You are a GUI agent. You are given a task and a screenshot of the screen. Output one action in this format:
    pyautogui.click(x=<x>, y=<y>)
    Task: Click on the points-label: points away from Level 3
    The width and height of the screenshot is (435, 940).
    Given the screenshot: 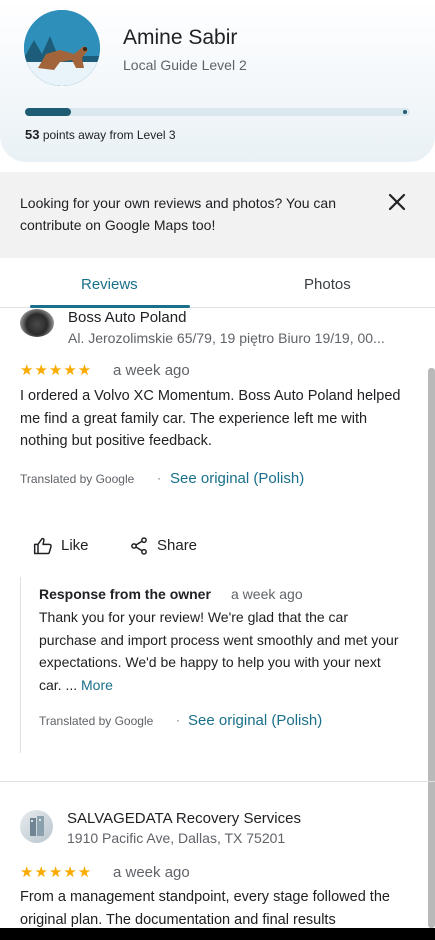 What is the action you would take?
    pyautogui.click(x=109, y=135)
    